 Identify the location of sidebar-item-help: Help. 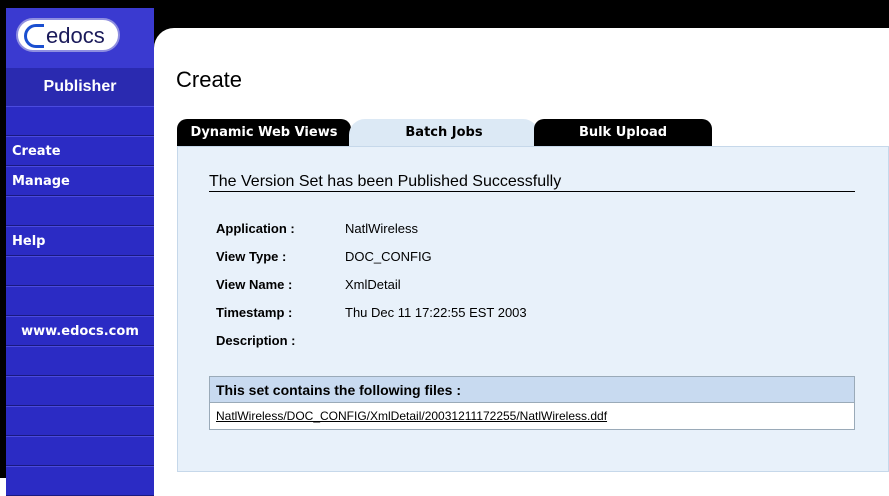
(80, 241).